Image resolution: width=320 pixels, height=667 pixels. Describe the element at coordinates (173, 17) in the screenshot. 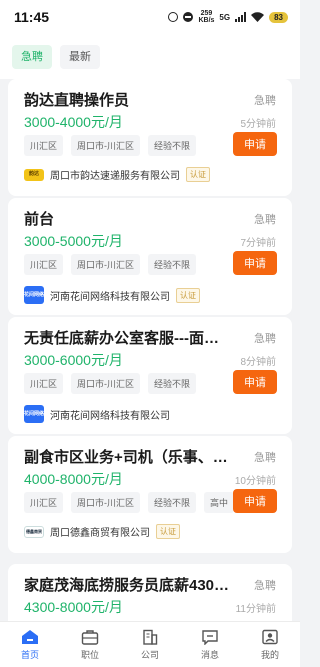

I see `alarm-icon` at that location.